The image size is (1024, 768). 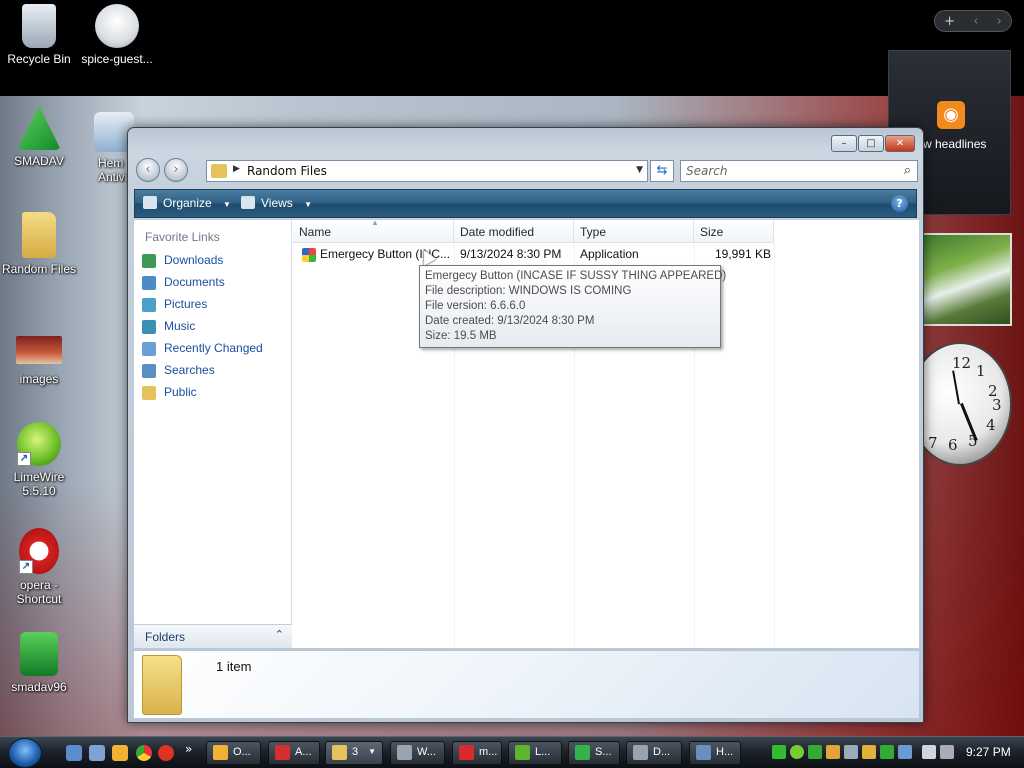 What do you see at coordinates (144, 753) in the screenshot?
I see `chrome-icon` at bounding box center [144, 753].